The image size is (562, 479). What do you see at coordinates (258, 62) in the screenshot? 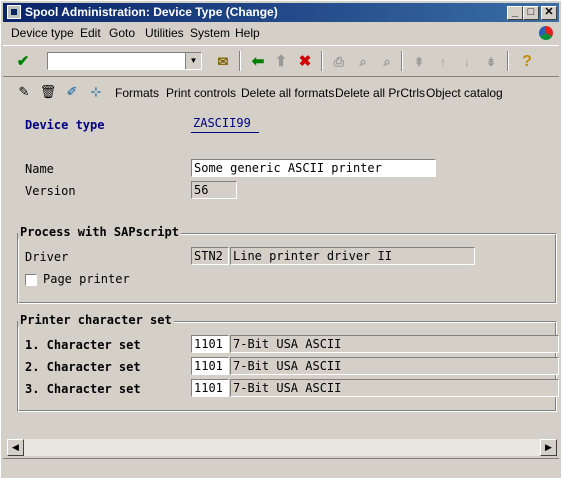
I see `back-arrow-icon: ⬅` at bounding box center [258, 62].